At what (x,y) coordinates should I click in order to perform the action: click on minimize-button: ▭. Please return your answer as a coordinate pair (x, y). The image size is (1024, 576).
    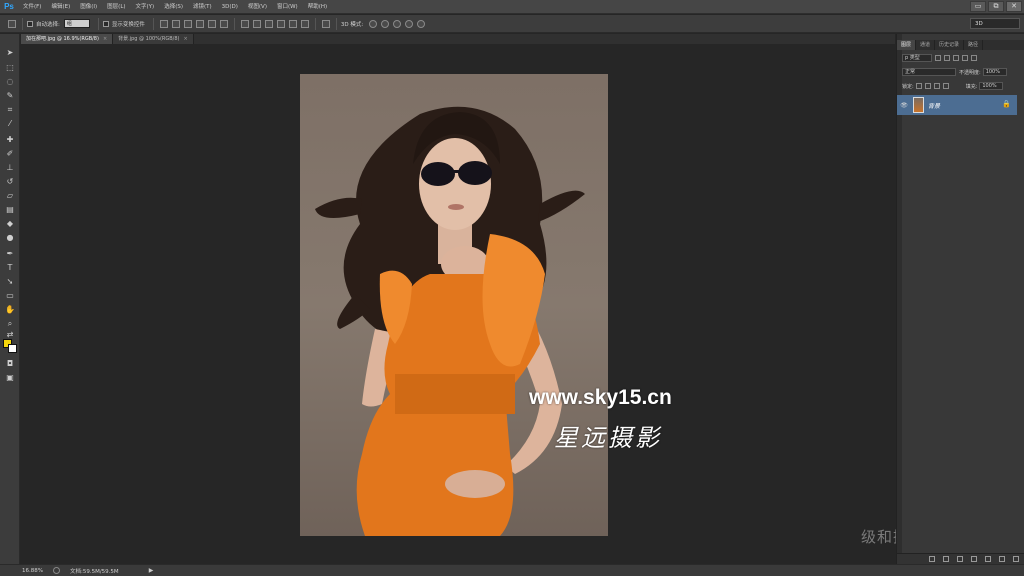
    Looking at the image, I should click on (978, 6).